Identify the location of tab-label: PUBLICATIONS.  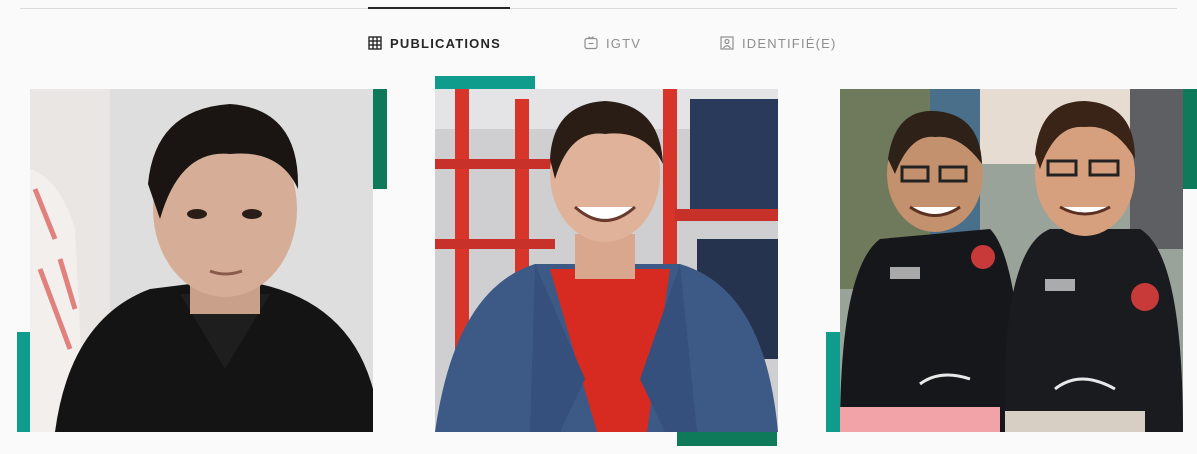
(445, 43).